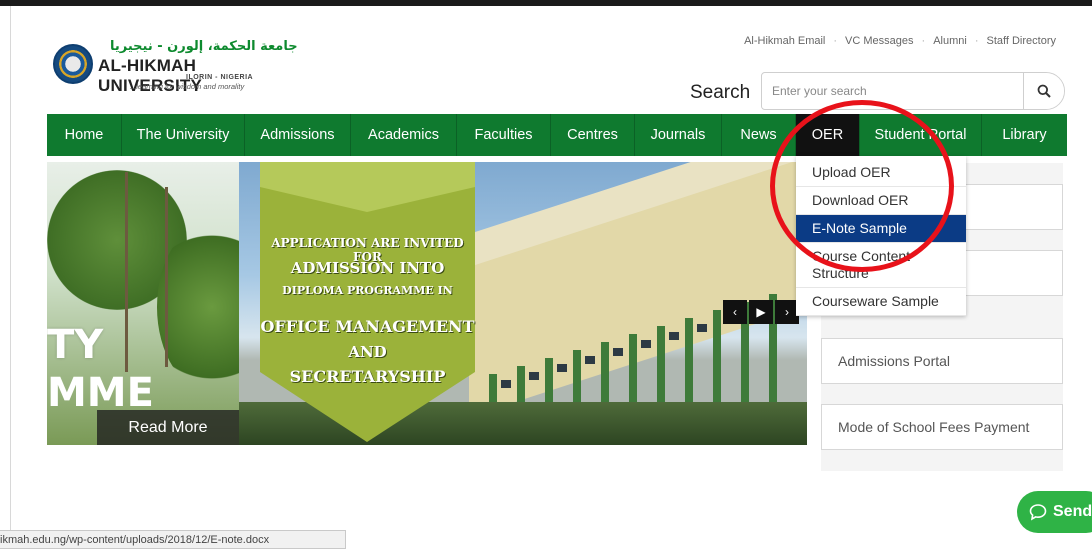 This screenshot has width=1092, height=549. What do you see at coordinates (942, 361) in the screenshot?
I see `sidebar-admissions-portal: Admissions Portal` at bounding box center [942, 361].